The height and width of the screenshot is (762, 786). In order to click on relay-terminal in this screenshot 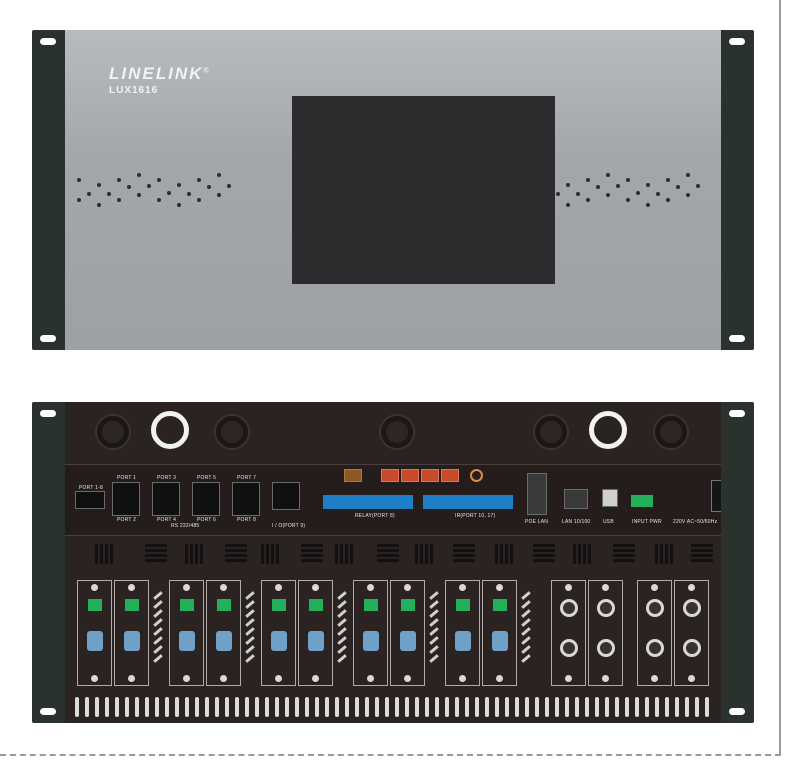, I will do `click(368, 502)`.